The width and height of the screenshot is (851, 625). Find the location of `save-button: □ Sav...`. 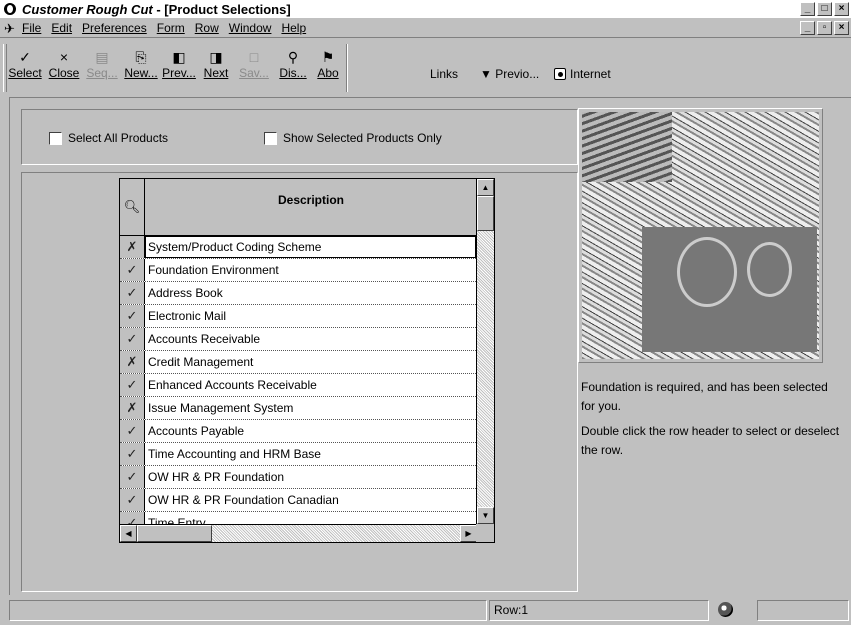

save-button: □ Sav... is located at coordinates (254, 68).